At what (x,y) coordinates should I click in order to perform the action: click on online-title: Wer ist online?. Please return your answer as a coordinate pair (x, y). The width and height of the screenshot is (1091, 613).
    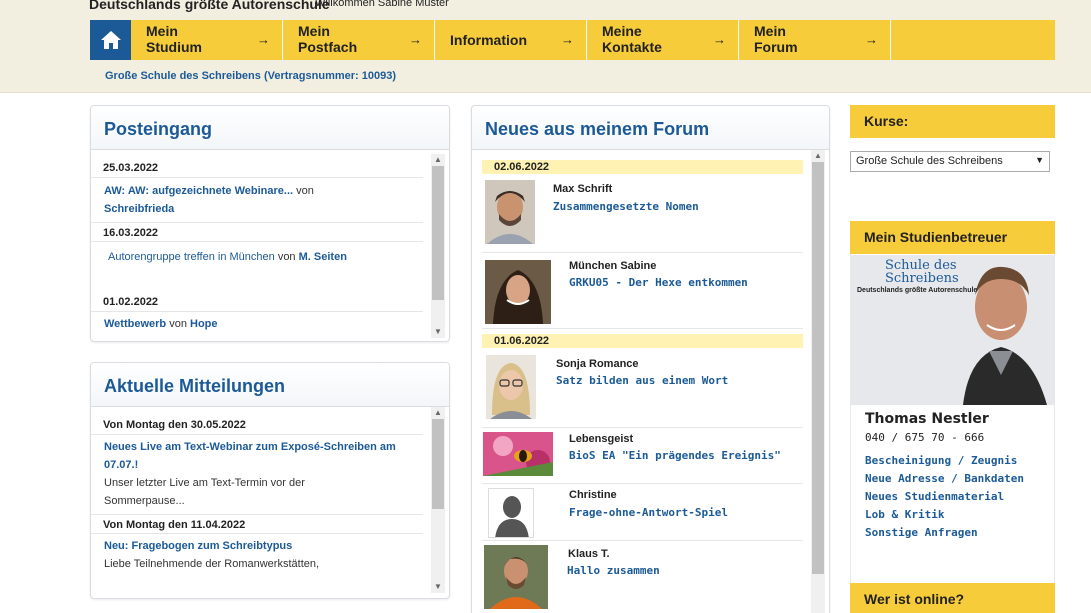
    Looking at the image, I should click on (952, 598).